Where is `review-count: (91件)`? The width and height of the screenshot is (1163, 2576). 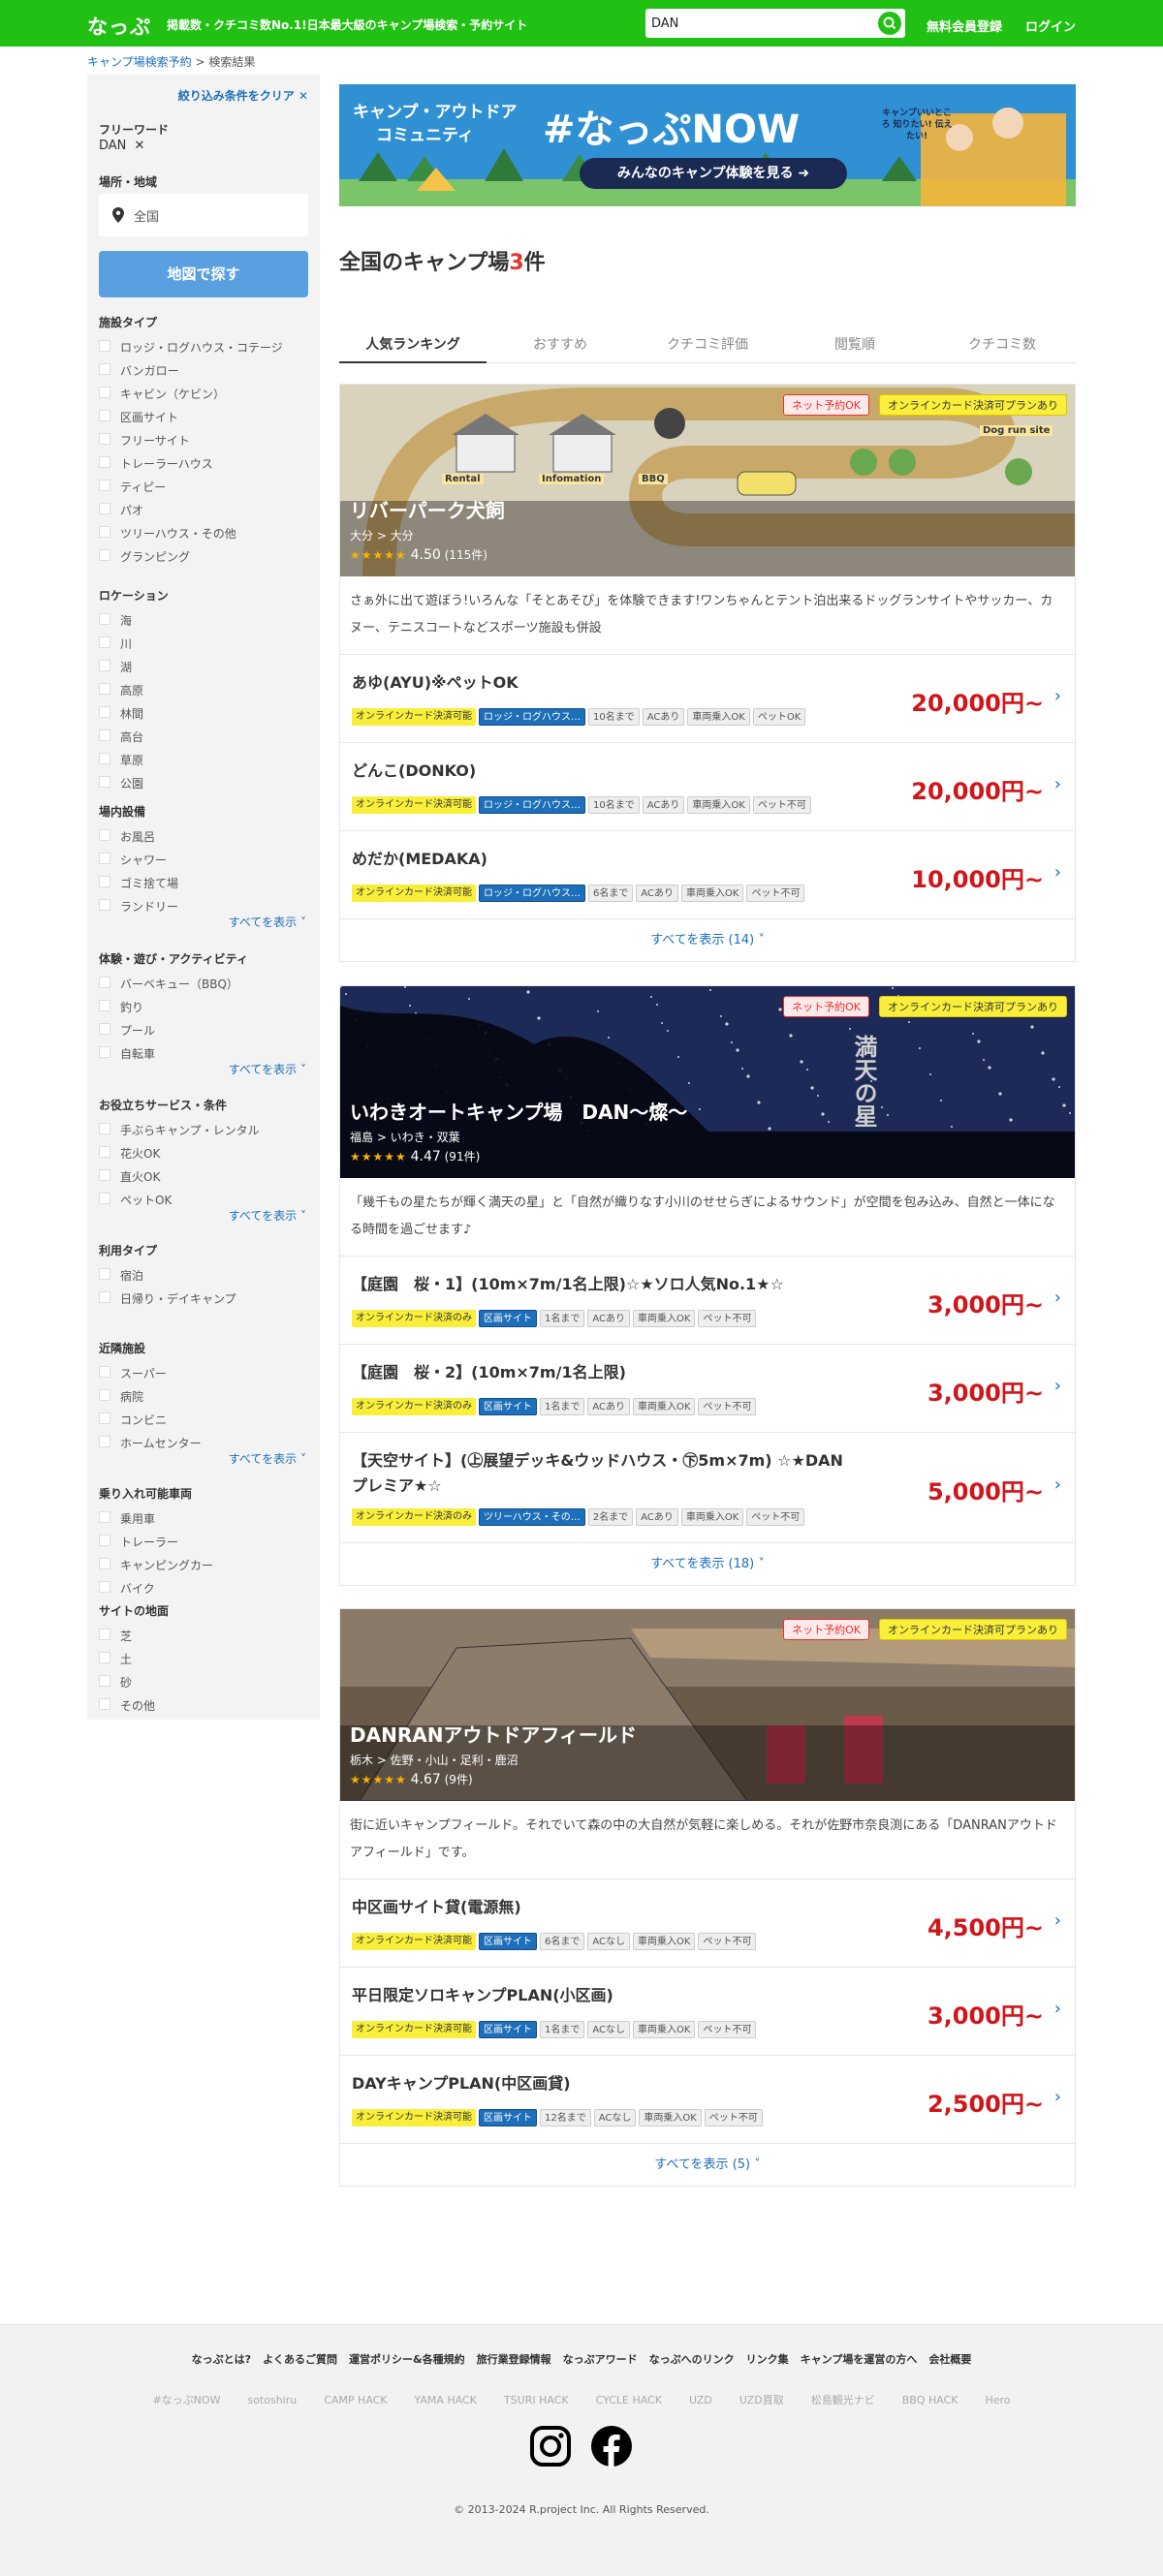 review-count: (91件) is located at coordinates (463, 1157).